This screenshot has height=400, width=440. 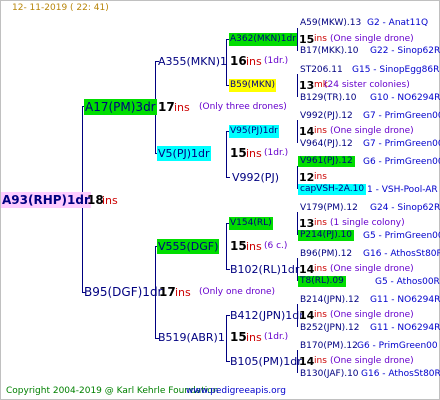 I want to click on gen2-bee: V5(PJ)1dr, so click(x=184, y=153).